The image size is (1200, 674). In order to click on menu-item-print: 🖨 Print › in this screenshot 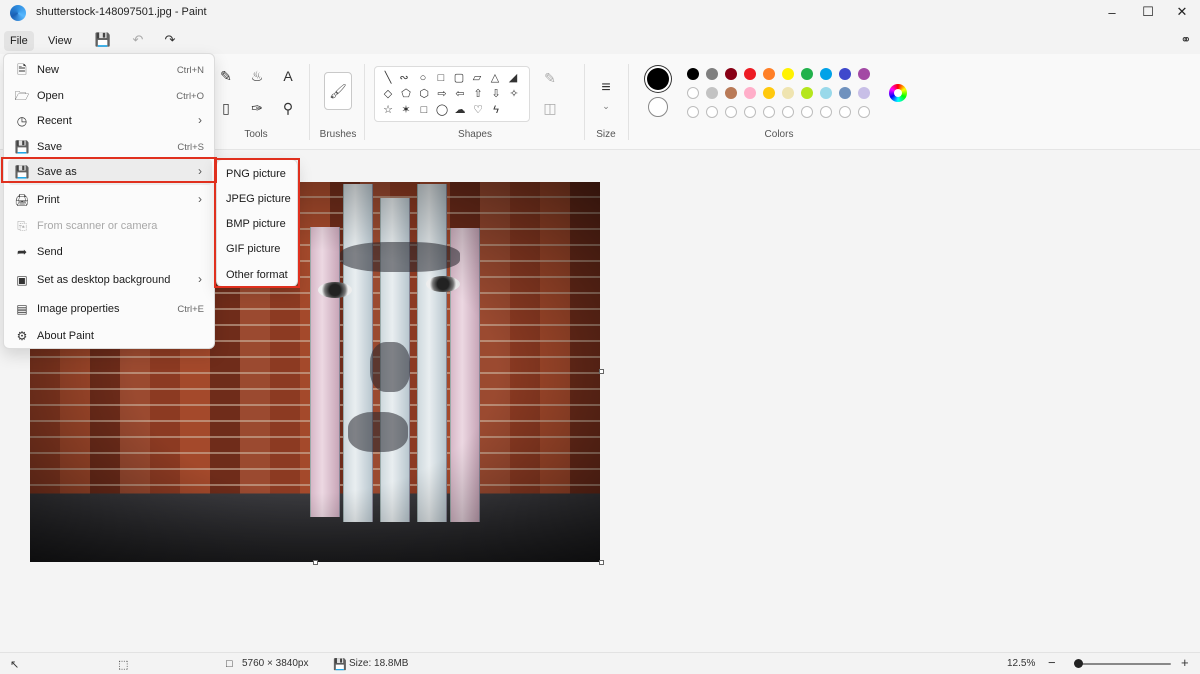, I will do `click(110, 200)`.